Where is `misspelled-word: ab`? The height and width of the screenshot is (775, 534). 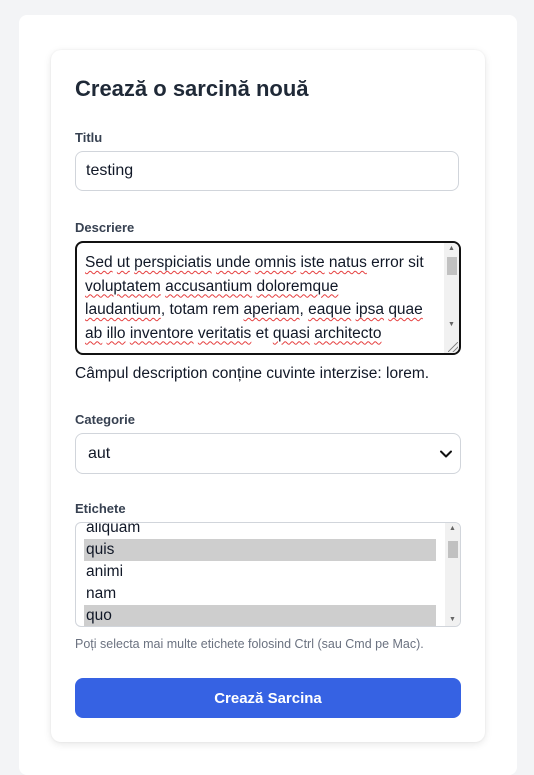
misspelled-word: ab is located at coordinates (94, 333).